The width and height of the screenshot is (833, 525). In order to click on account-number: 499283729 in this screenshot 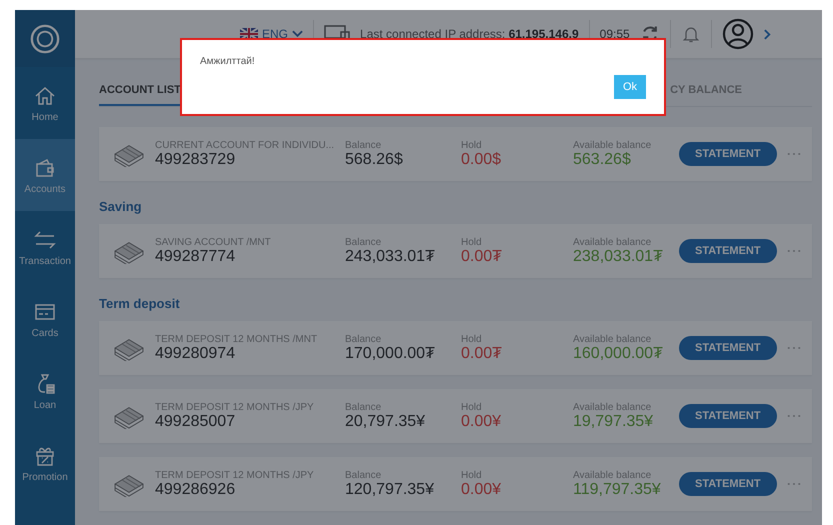, I will do `click(195, 159)`.